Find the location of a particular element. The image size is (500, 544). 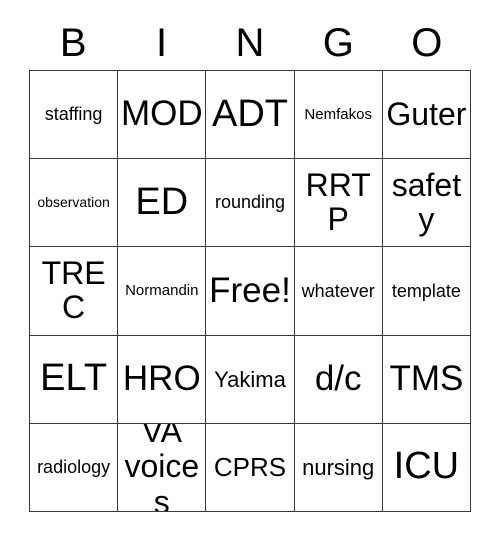

bingo-cell-label: whatever is located at coordinates (338, 290).